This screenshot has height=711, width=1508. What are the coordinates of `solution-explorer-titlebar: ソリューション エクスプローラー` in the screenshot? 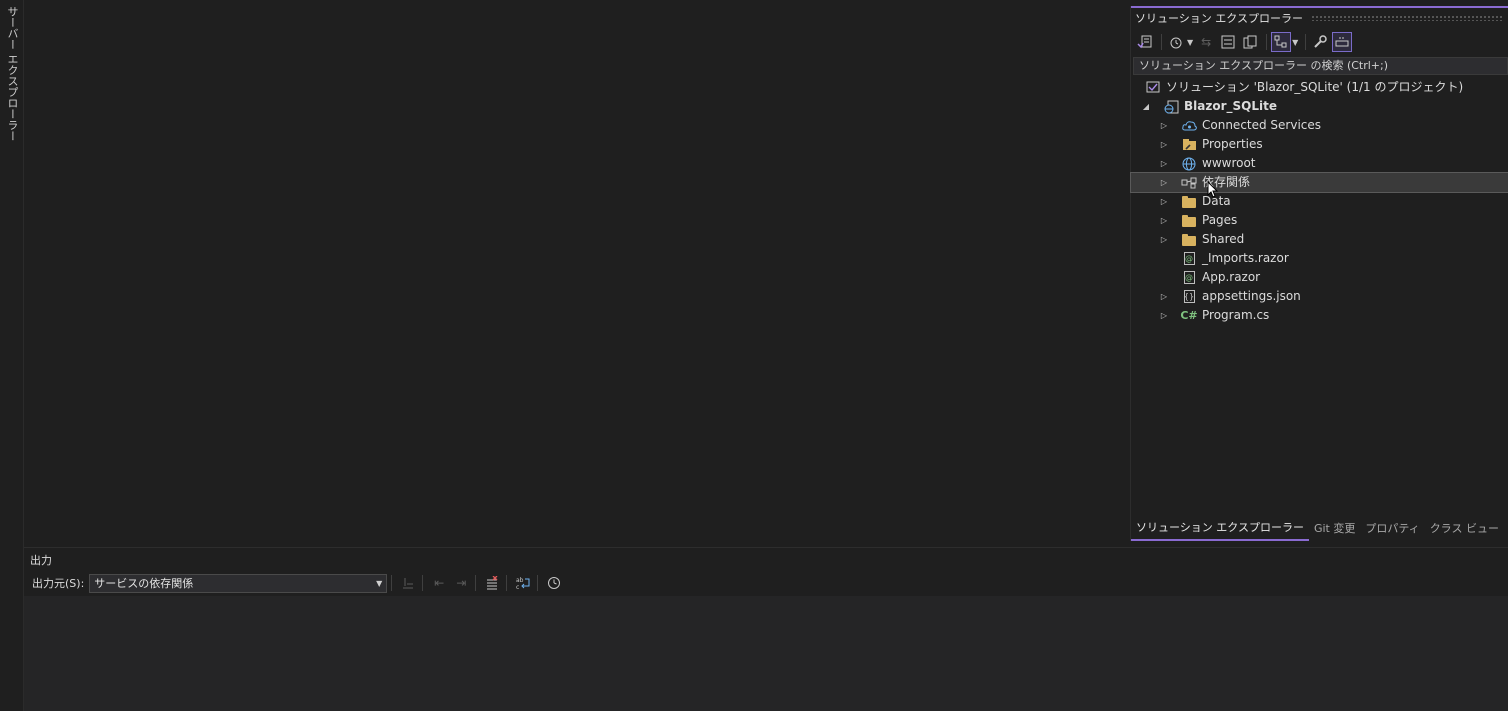 It's located at (1319, 18).